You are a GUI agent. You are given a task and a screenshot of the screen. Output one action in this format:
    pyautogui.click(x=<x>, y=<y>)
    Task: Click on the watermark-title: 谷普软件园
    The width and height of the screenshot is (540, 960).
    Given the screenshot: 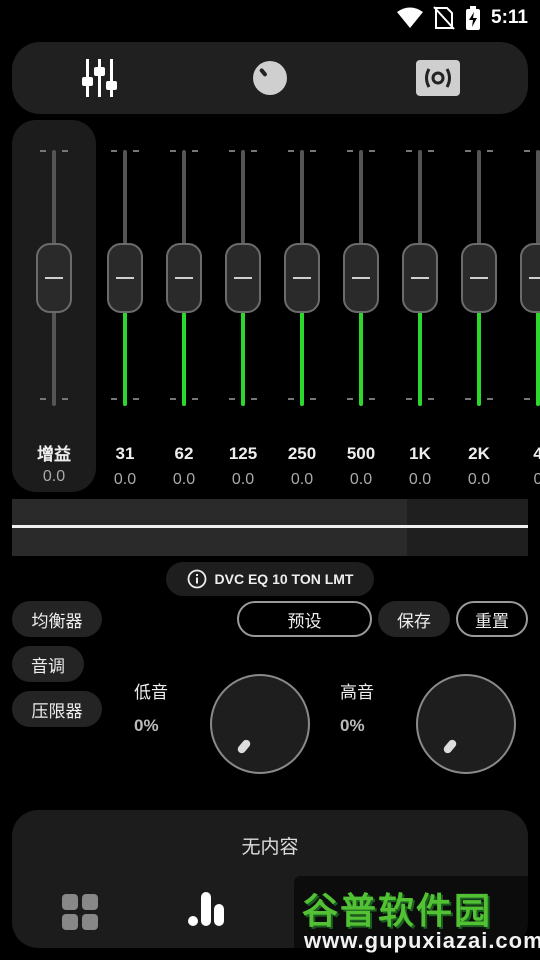 What is the action you would take?
    pyautogui.click(x=397, y=911)
    